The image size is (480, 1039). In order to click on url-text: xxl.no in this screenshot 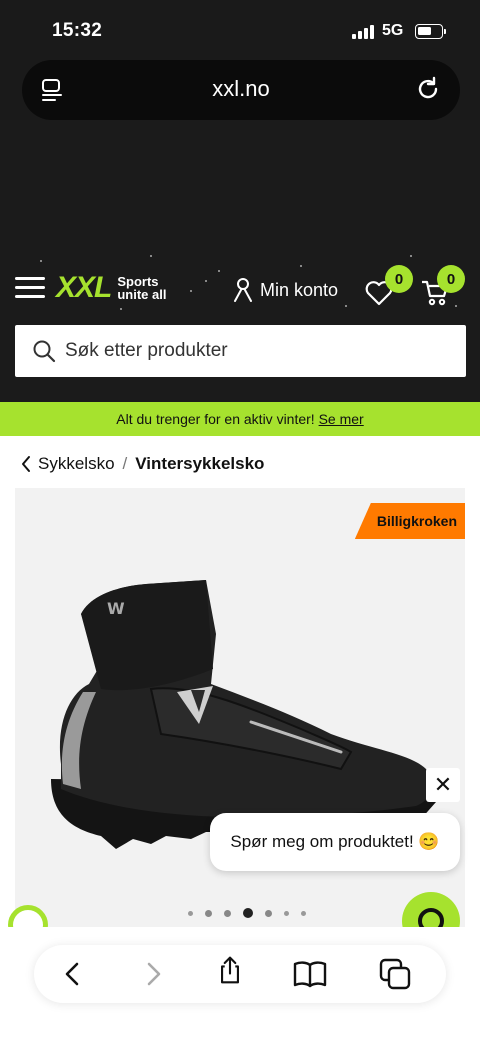, I will do `click(241, 89)`.